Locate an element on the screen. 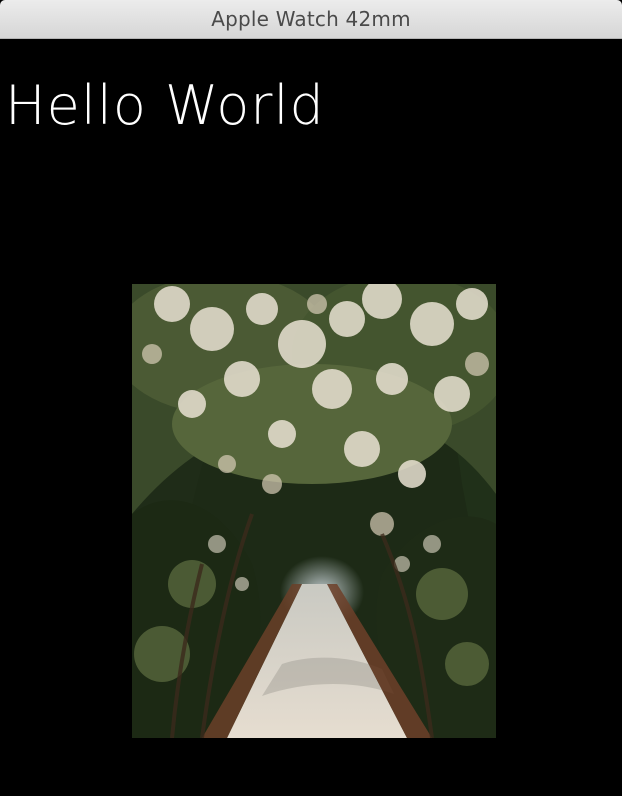 The image size is (622, 796). window-title-bar: Apple Watch 42mm is located at coordinates (311, 19).